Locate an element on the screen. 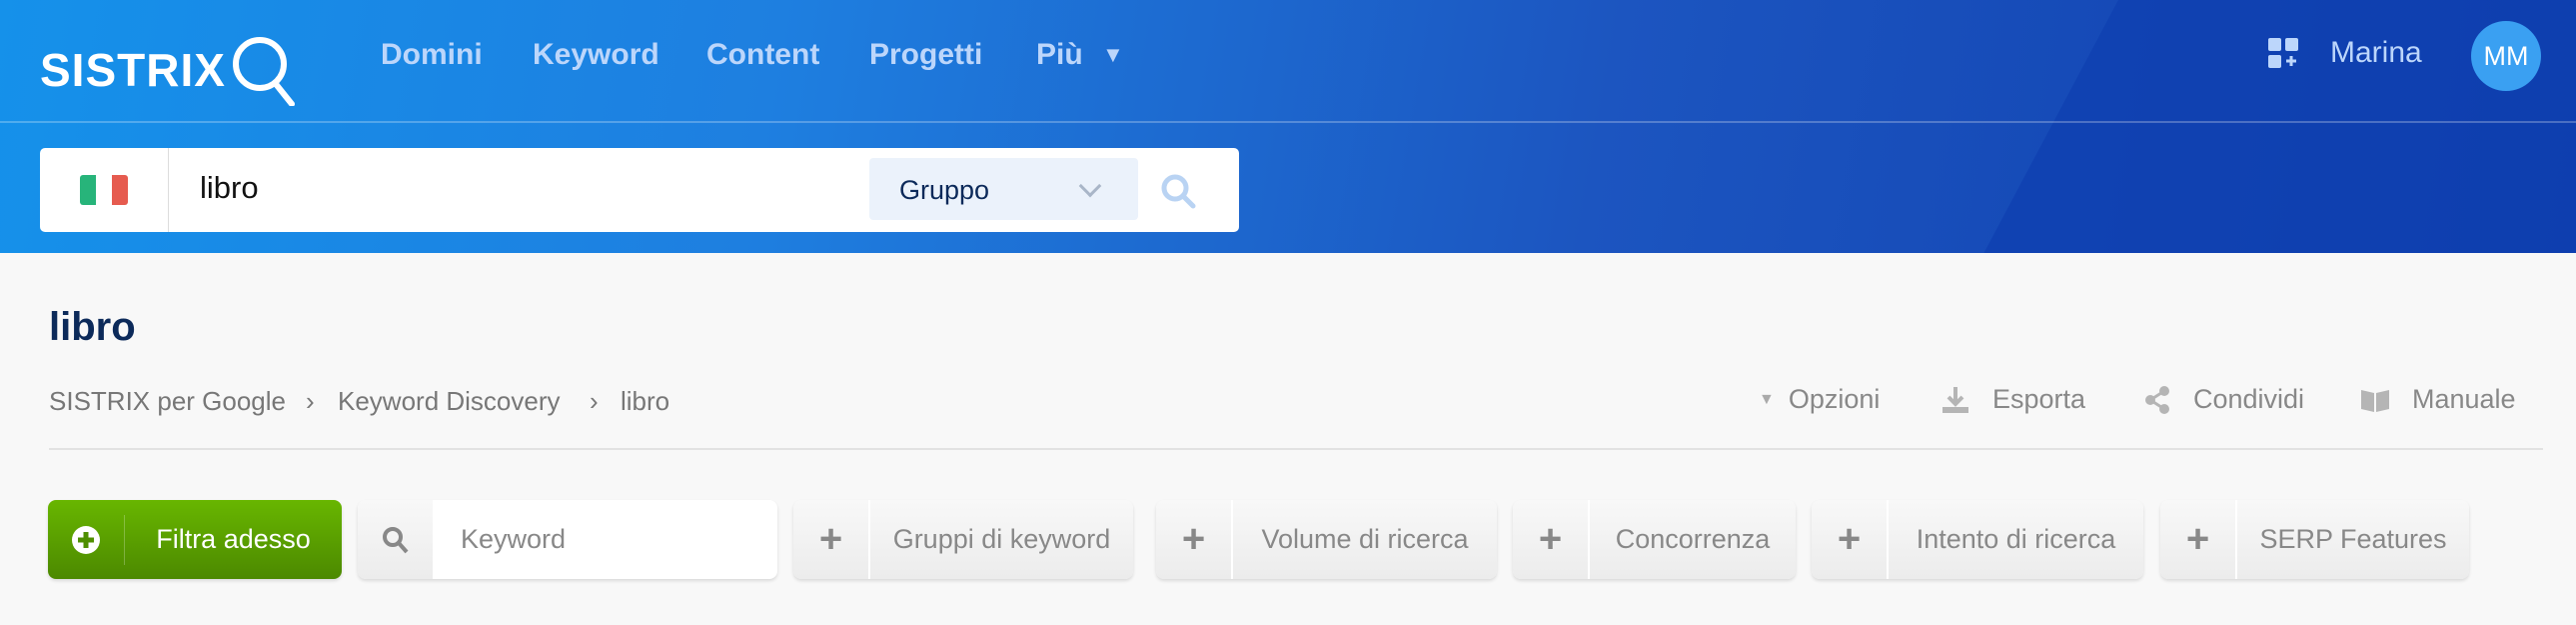  search-input: libro is located at coordinates (229, 188).